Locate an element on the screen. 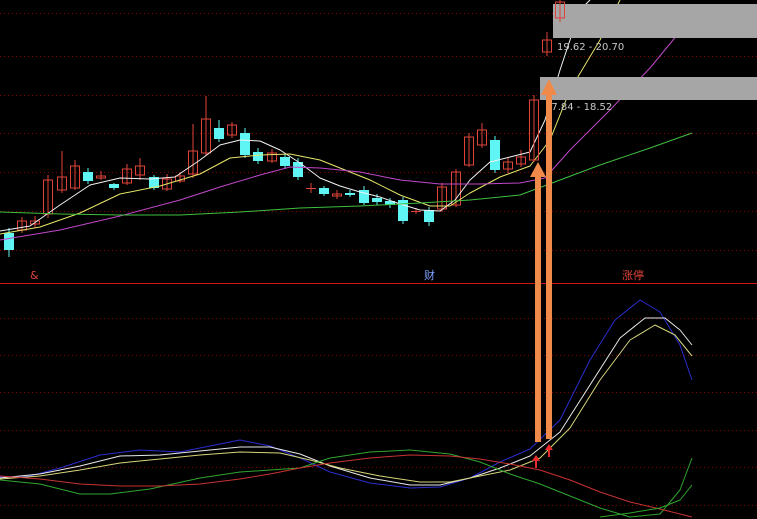 The width and height of the screenshot is (757, 519). resistance-zone-lower is located at coordinates (648, 88).